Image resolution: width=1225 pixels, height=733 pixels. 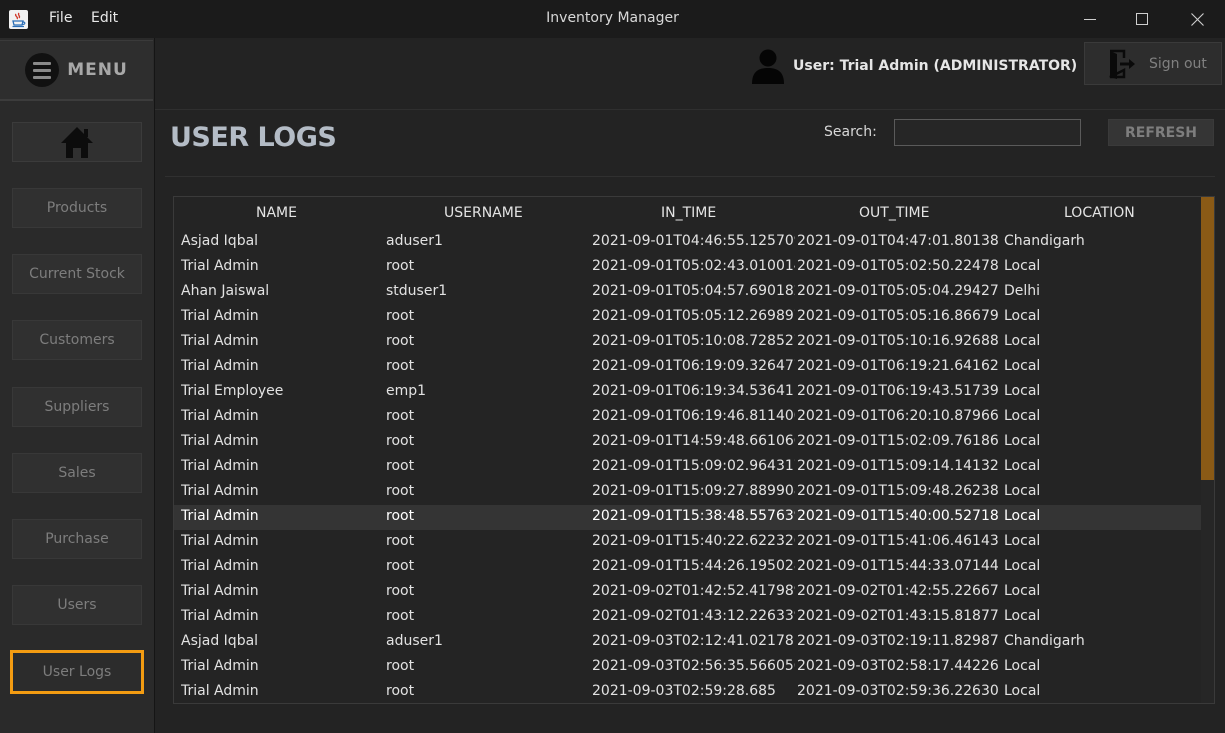 What do you see at coordinates (18, 19) in the screenshot?
I see `java-app-icon` at bounding box center [18, 19].